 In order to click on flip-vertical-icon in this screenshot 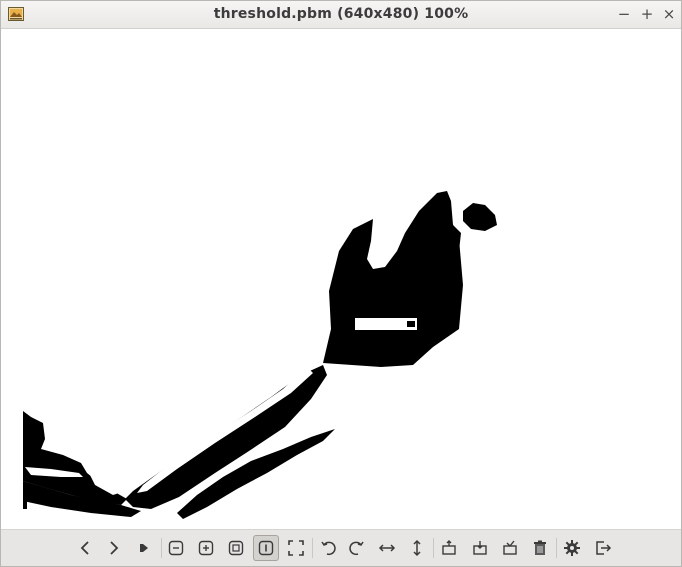, I will do `click(417, 548)`.